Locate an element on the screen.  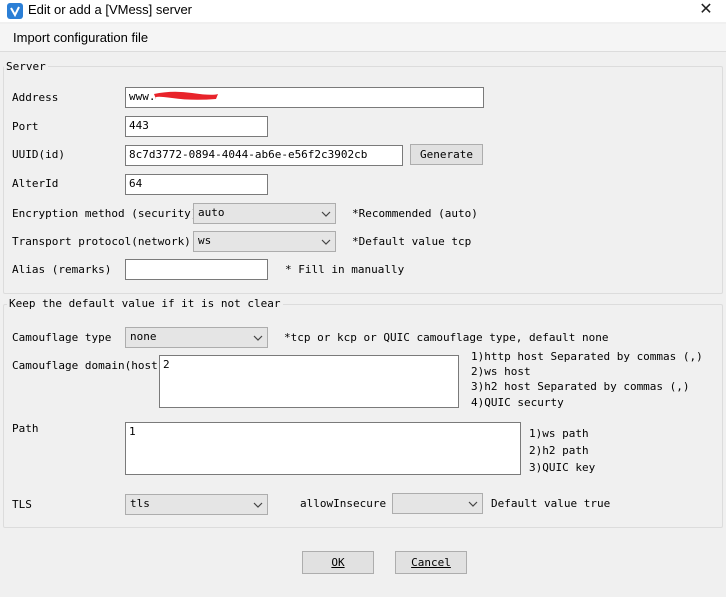
network-select-value: ws is located at coordinates (205, 240).